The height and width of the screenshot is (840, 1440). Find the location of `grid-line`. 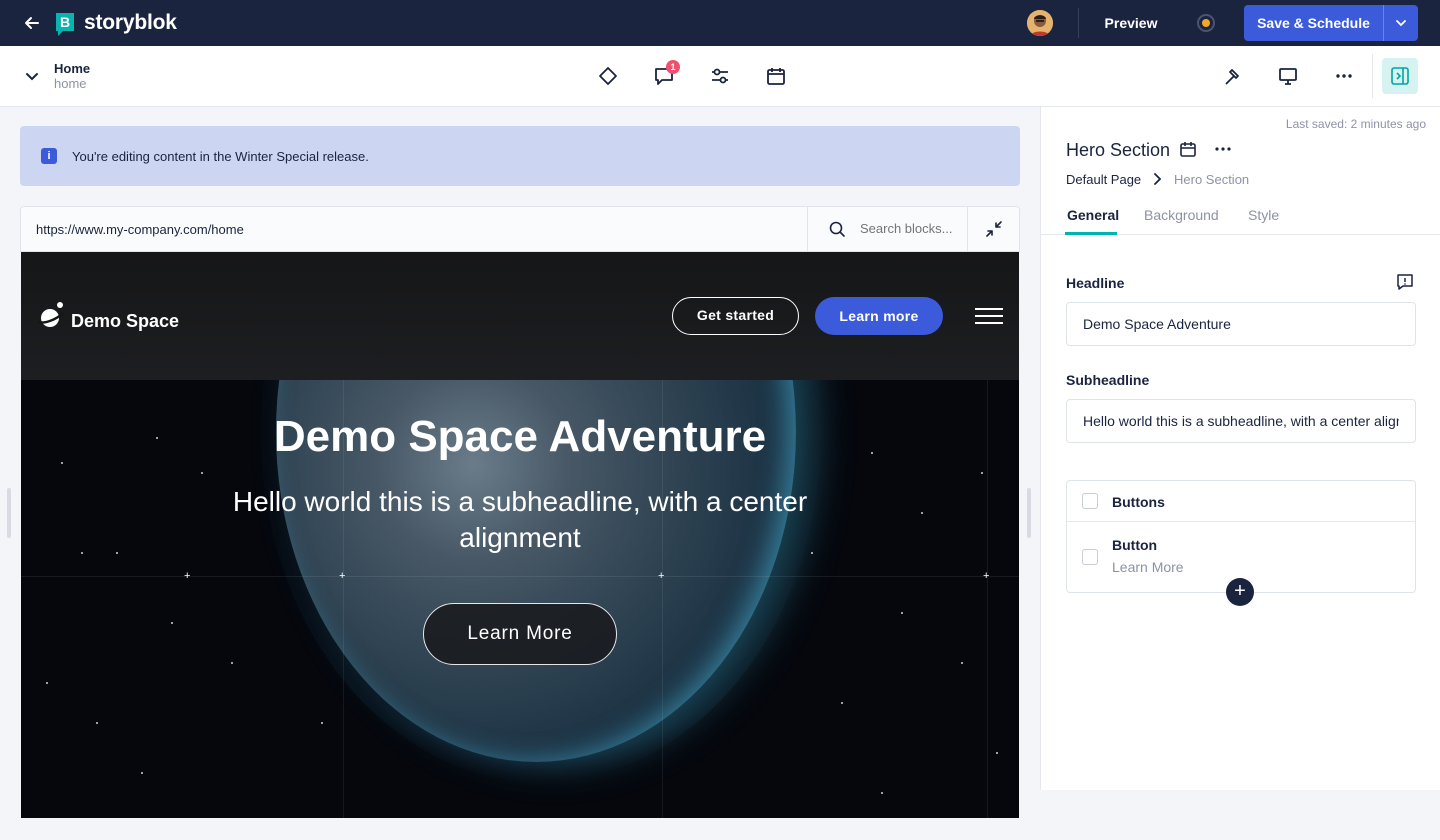

grid-line is located at coordinates (520, 576).